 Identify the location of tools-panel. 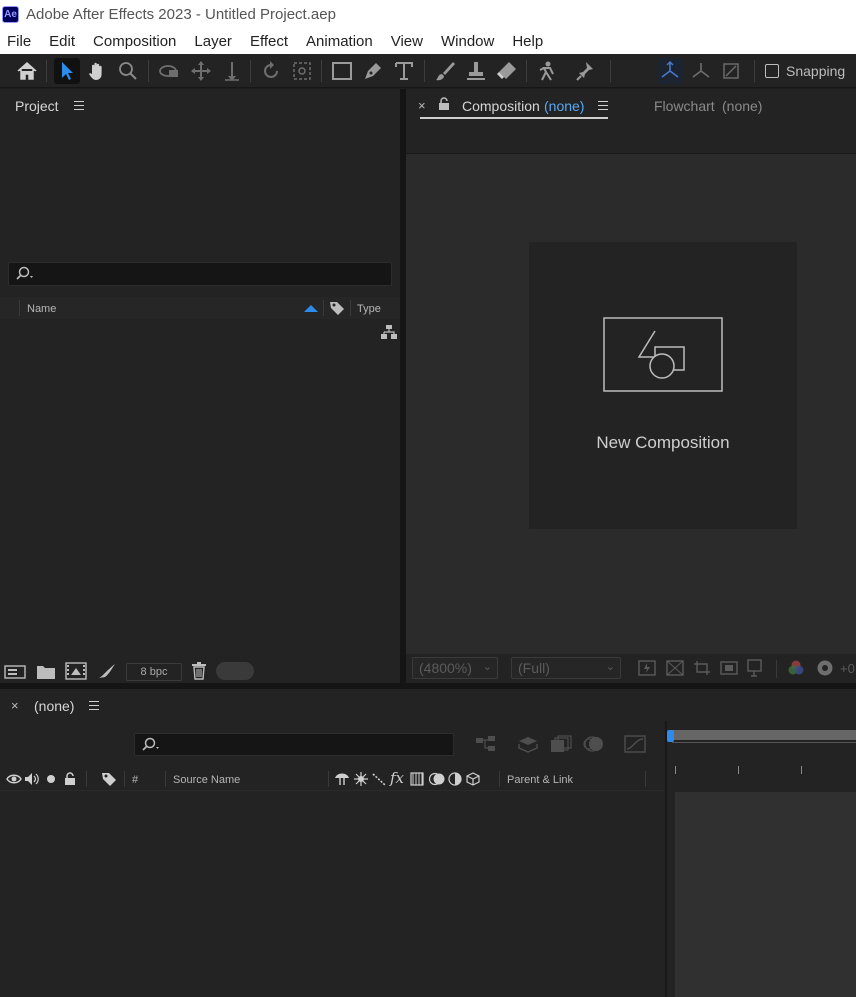
(428, 71).